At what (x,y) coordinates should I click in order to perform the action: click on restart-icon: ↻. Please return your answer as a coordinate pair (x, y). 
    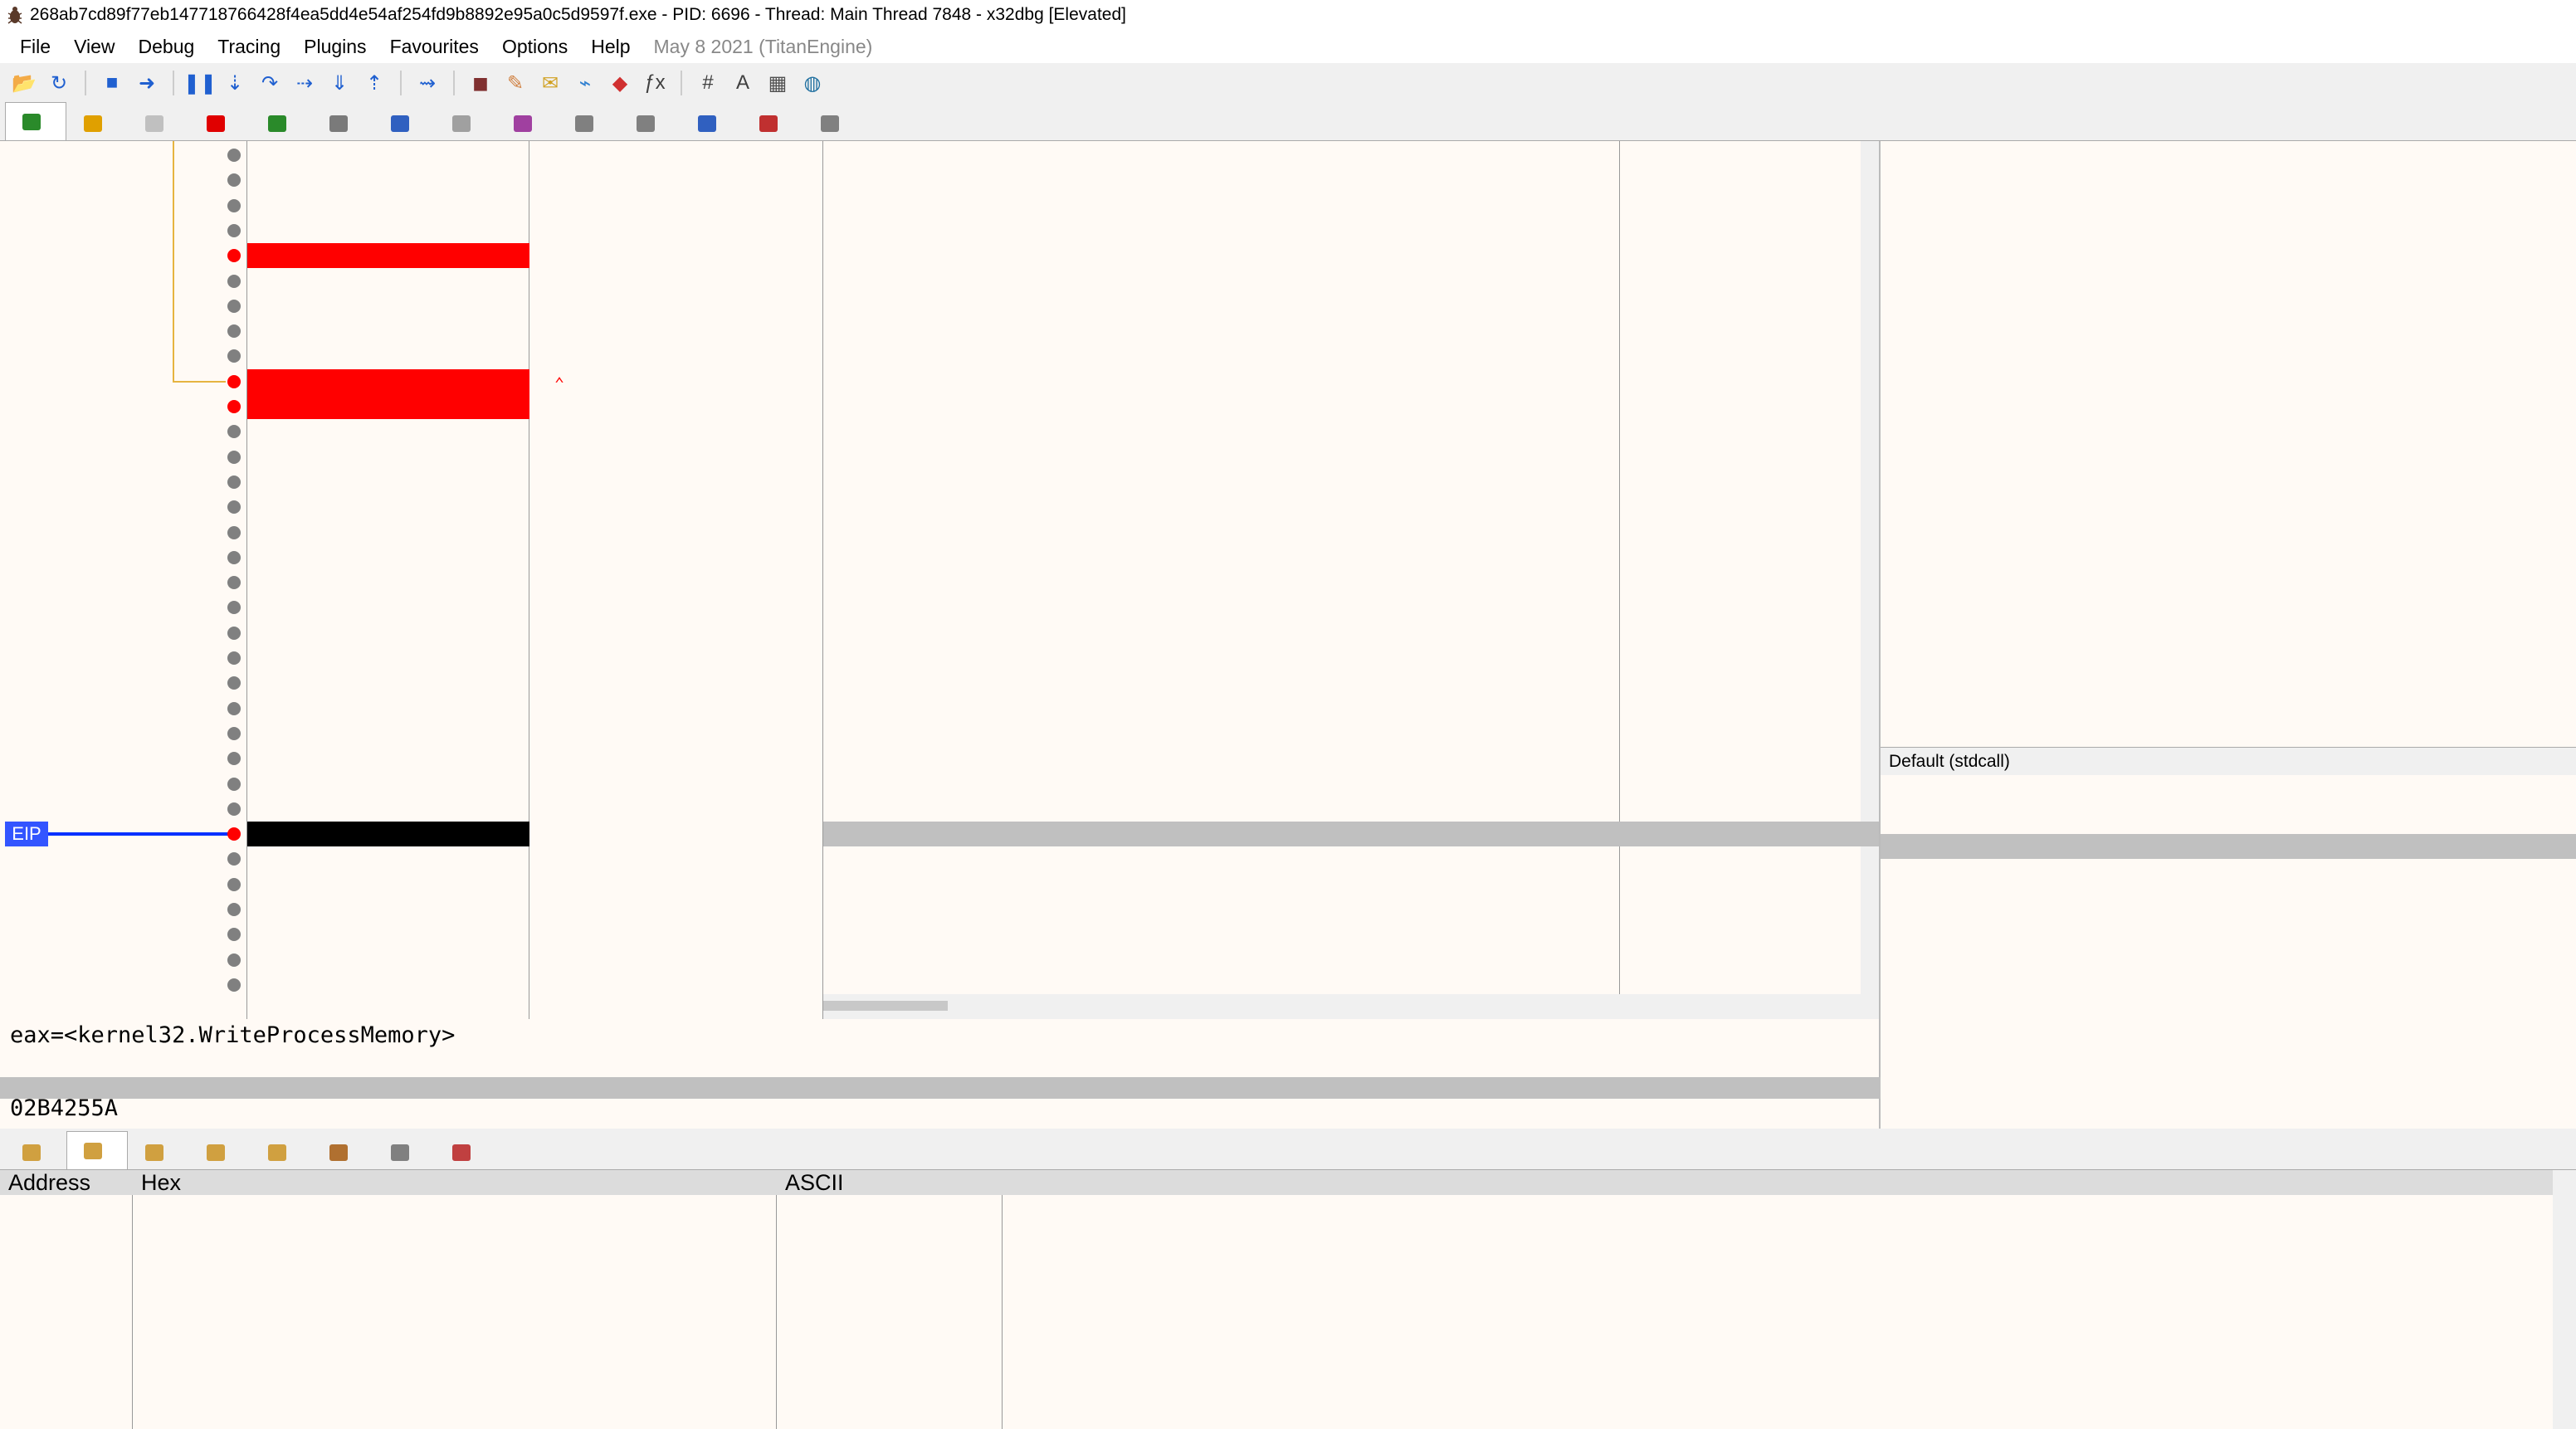
    Looking at the image, I should click on (59, 83).